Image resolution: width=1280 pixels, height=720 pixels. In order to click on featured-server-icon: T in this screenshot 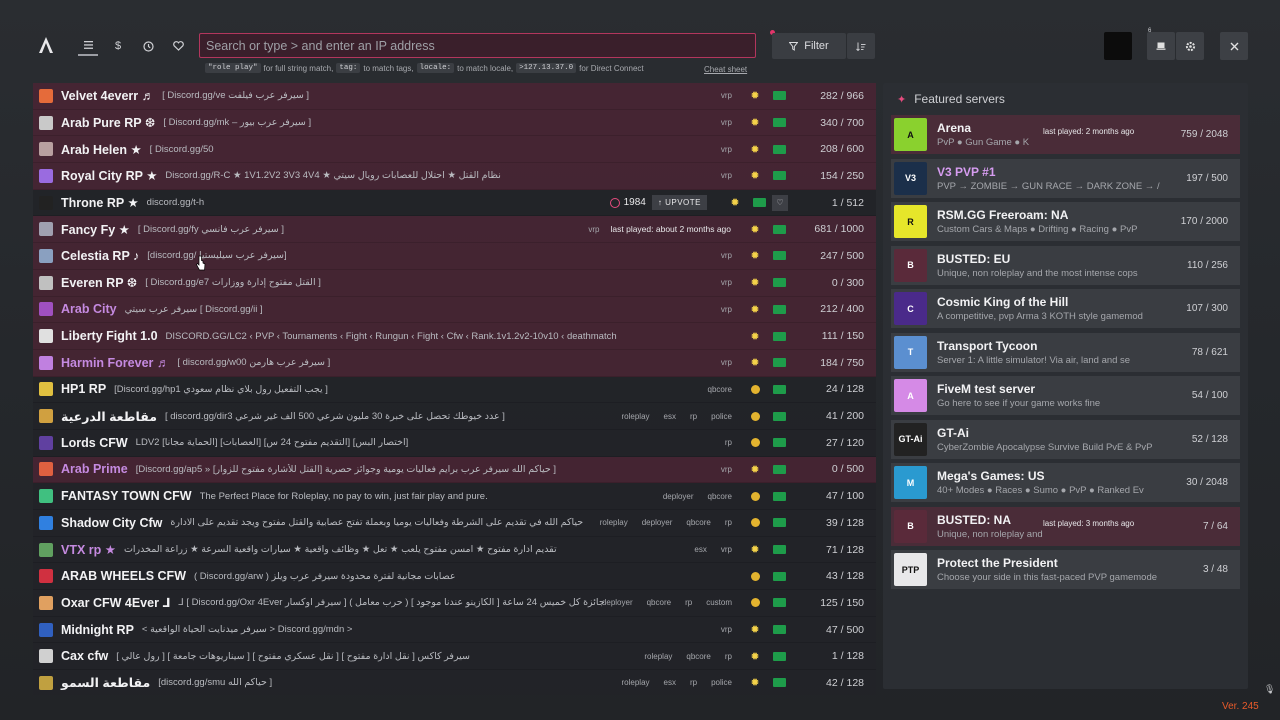, I will do `click(910, 352)`.